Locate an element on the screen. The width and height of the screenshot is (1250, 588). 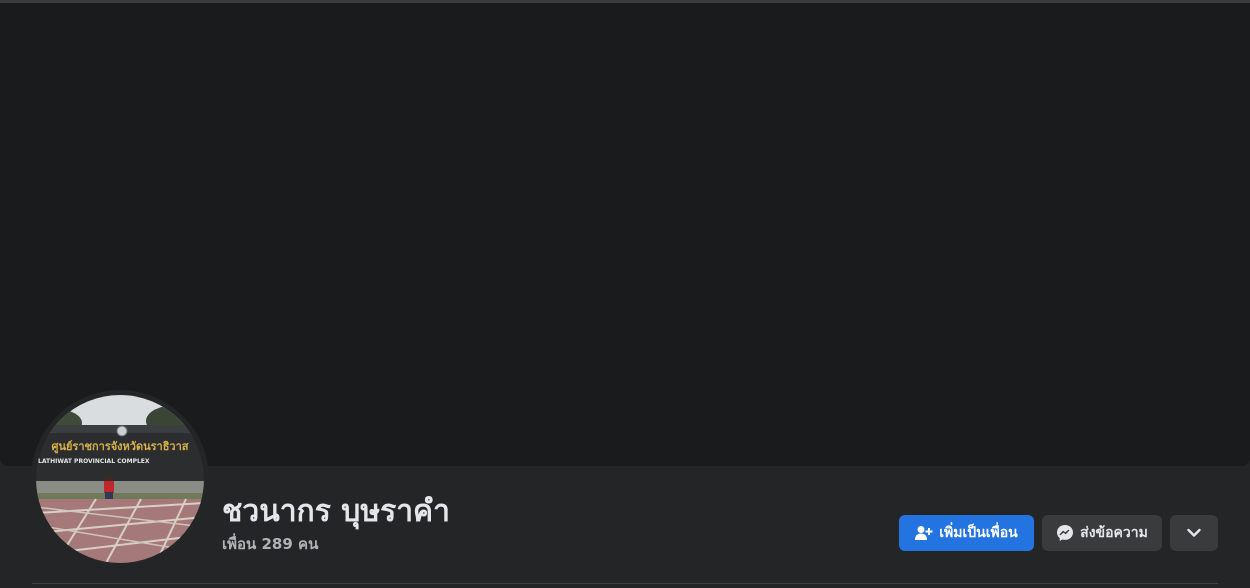
send-message-label: ส่งข้อความ is located at coordinates (1114, 533).